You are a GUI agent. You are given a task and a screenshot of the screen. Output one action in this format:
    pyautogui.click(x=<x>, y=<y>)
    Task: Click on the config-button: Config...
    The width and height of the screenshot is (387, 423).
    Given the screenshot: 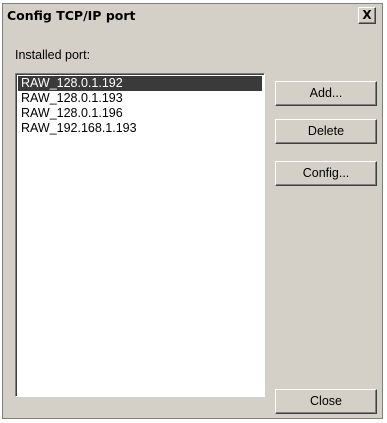 What is the action you would take?
    pyautogui.click(x=326, y=173)
    